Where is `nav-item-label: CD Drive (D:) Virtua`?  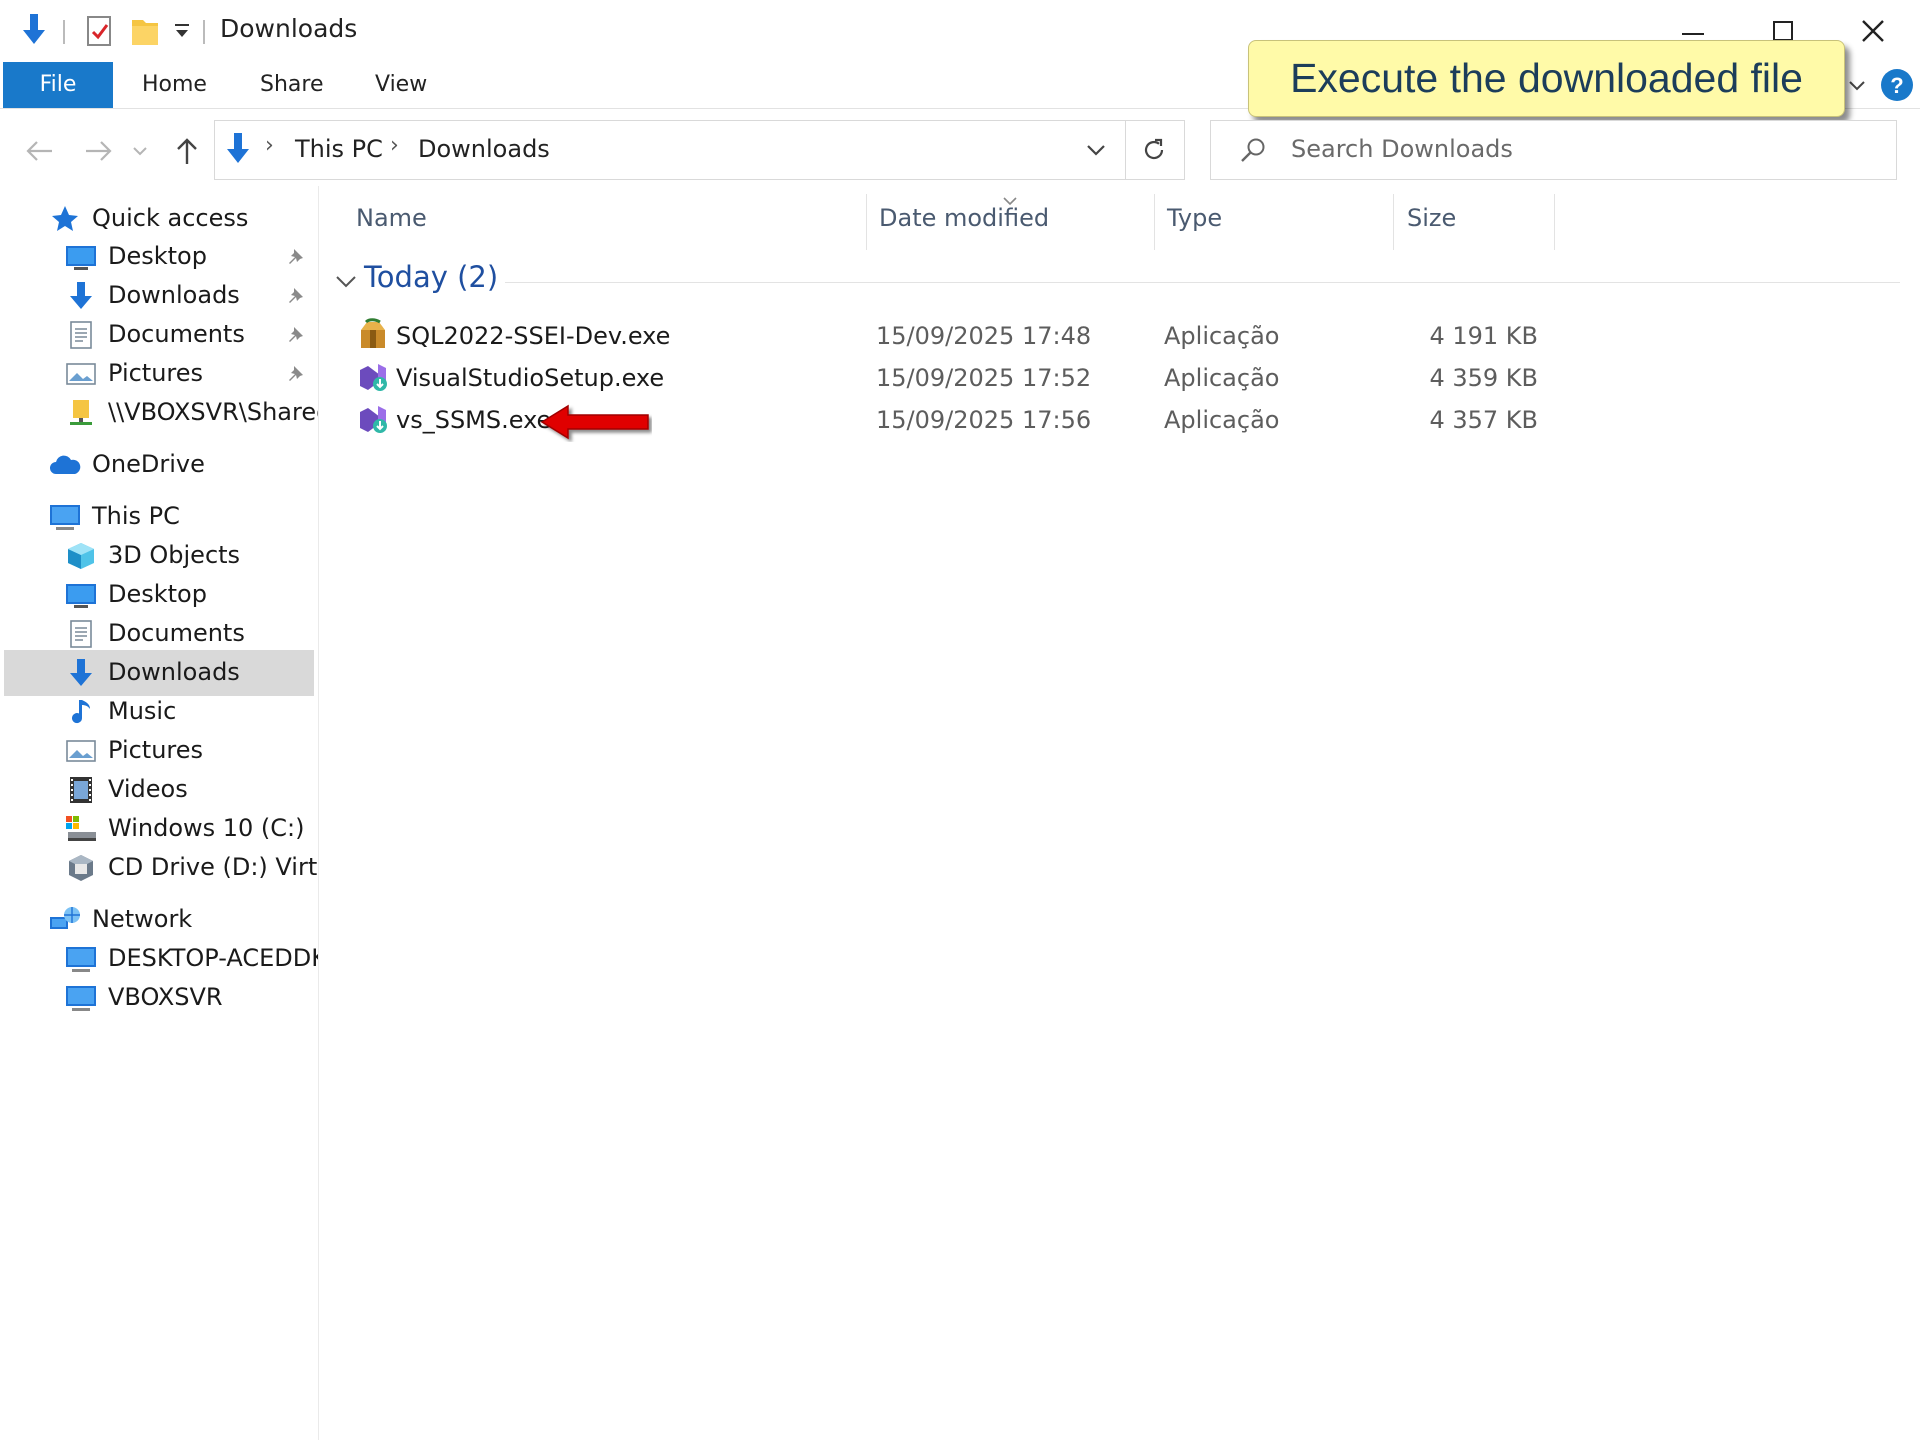 nav-item-label: CD Drive (D:) Virtua is located at coordinates (213, 867).